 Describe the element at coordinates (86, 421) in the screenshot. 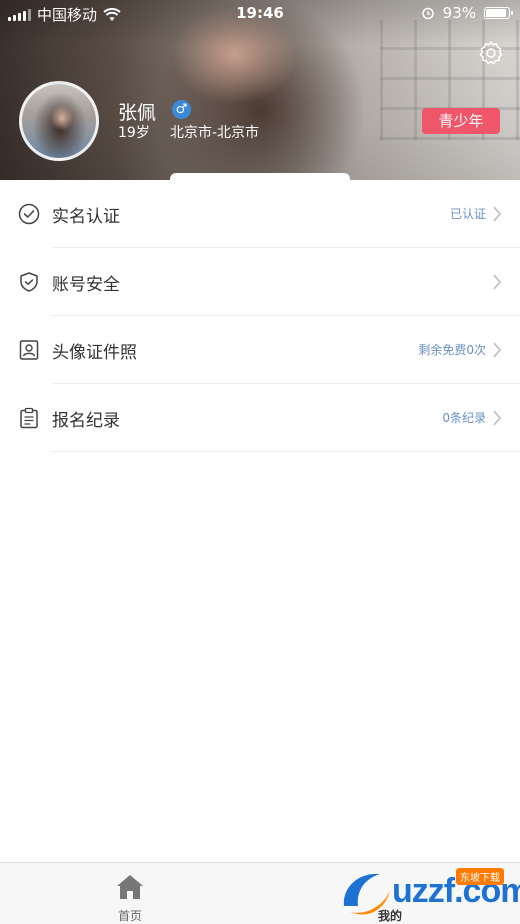

I see `menu-item-label: 报名纪录` at that location.